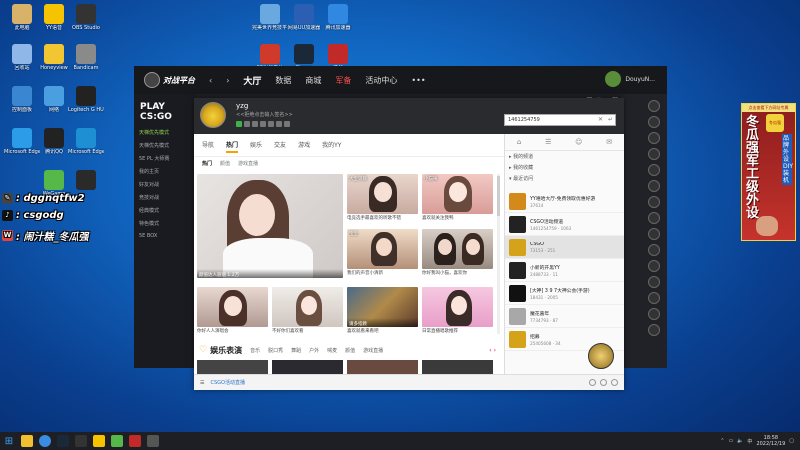 Image resolution: width=800 pixels, height=450 pixels. Describe the element at coordinates (519, 142) in the screenshot. I see `home-icon: ⌂` at that location.